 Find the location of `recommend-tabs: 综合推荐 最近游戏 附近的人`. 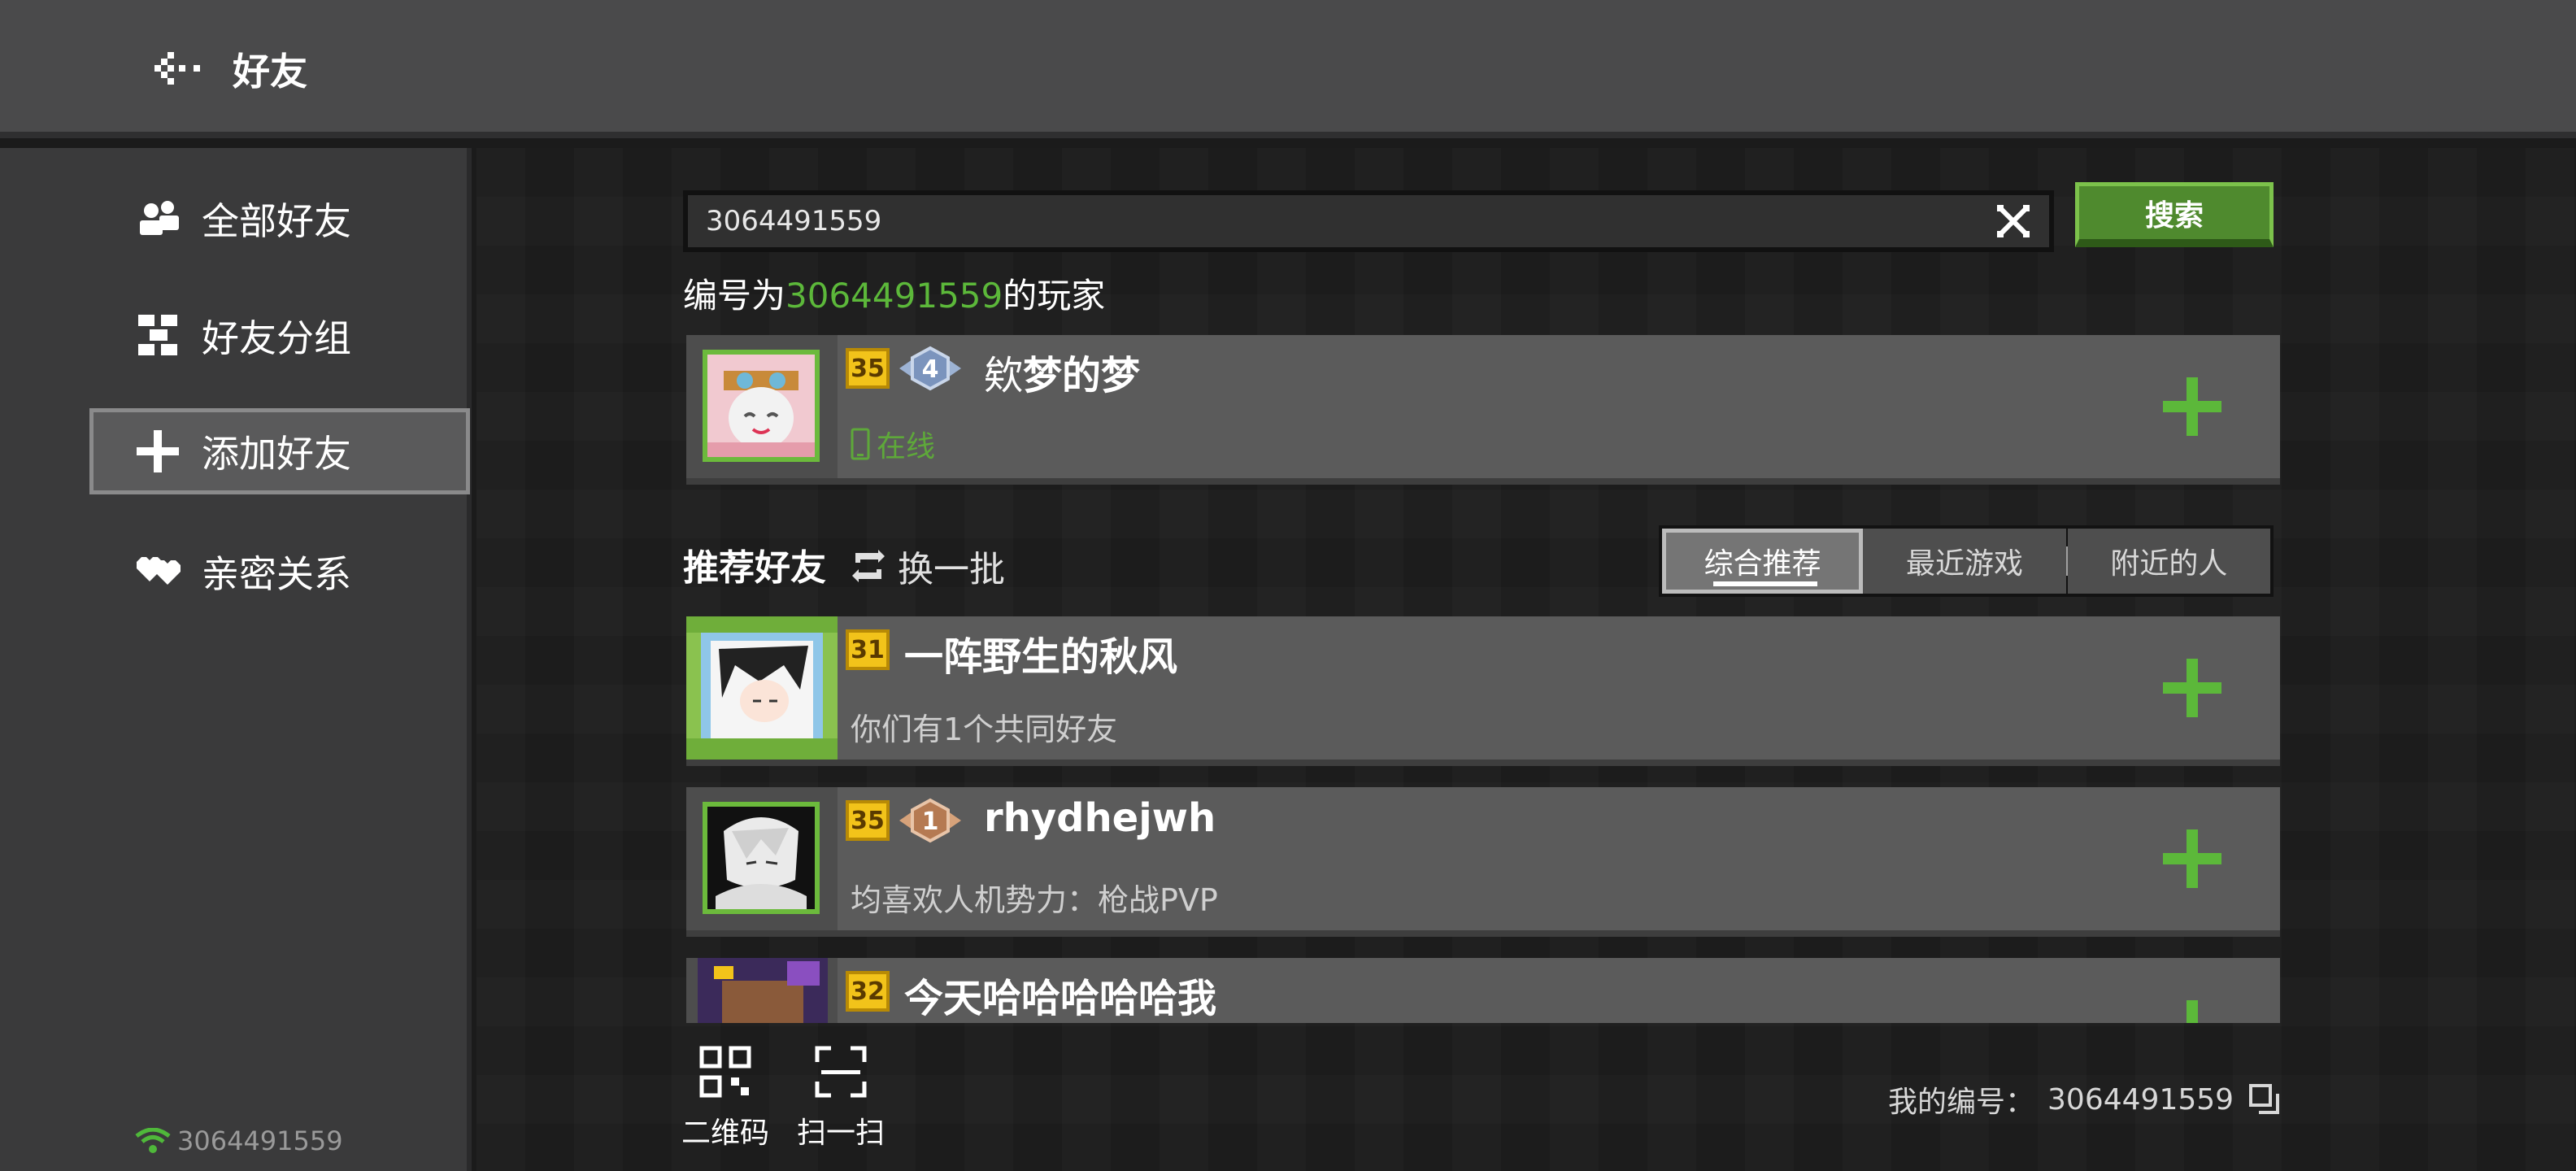

recommend-tabs: 综合推荐 最近游戏 附近的人 is located at coordinates (1967, 561).